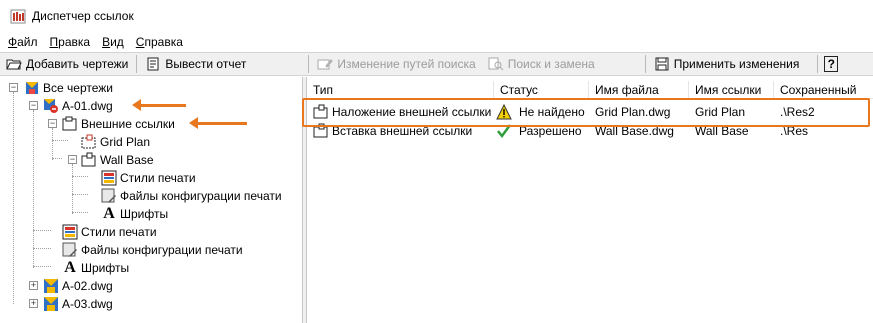 This screenshot has height=323, width=873. I want to click on column-header-type: Тип, so click(400, 90).